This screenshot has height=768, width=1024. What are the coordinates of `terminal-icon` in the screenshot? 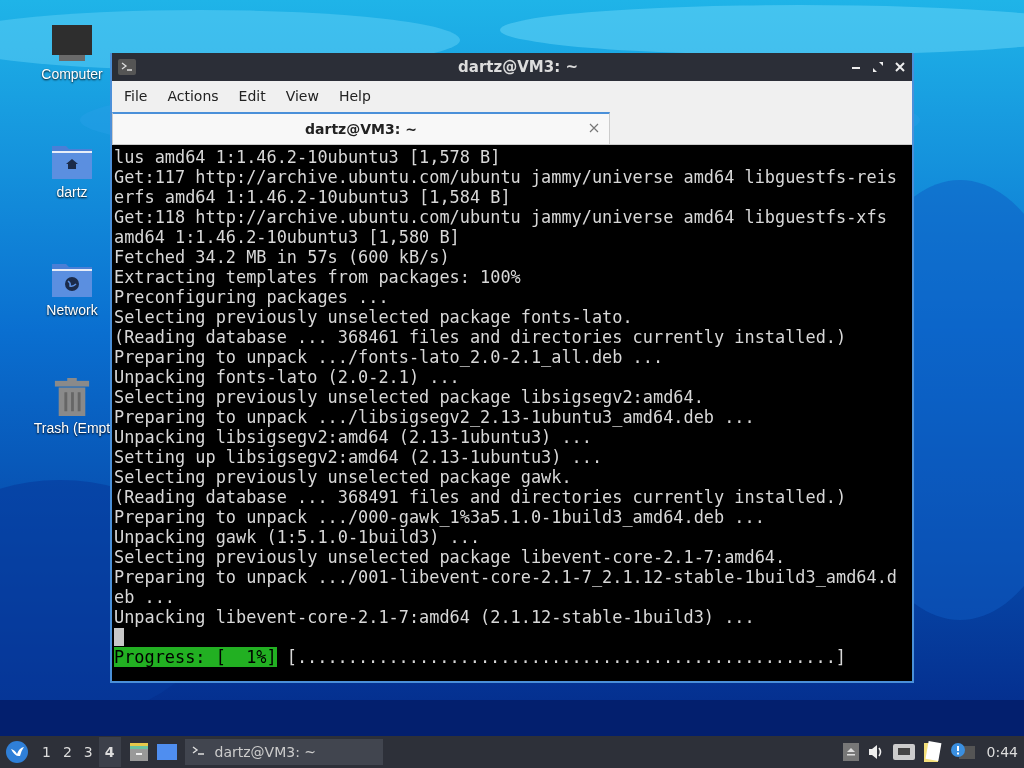 It's located at (127, 67).